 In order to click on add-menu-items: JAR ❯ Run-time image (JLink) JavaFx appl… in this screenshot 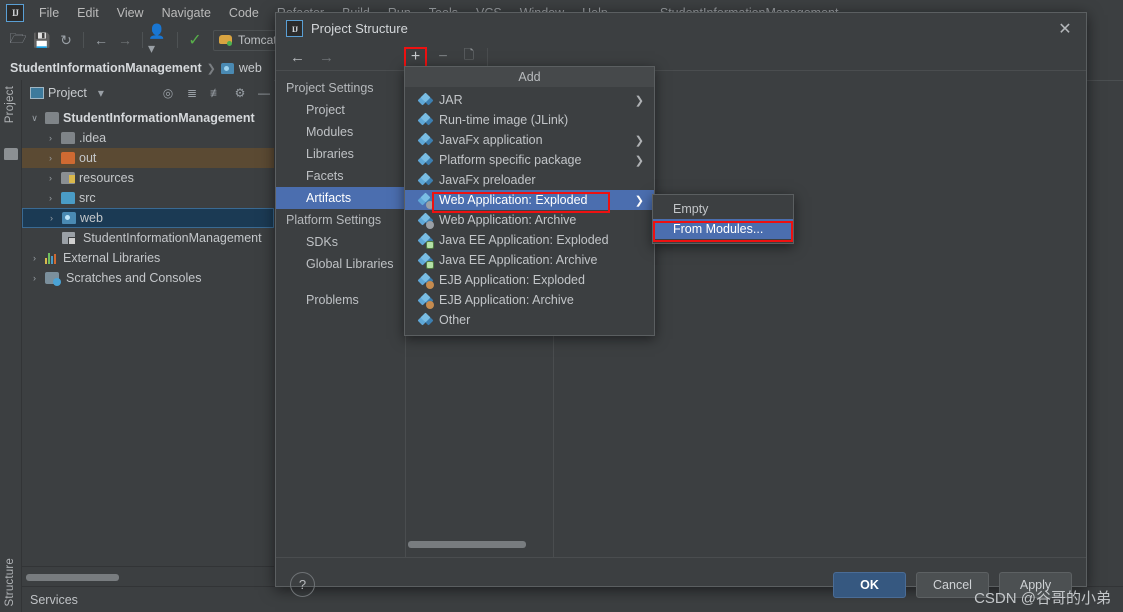, I will do `click(529, 211)`.